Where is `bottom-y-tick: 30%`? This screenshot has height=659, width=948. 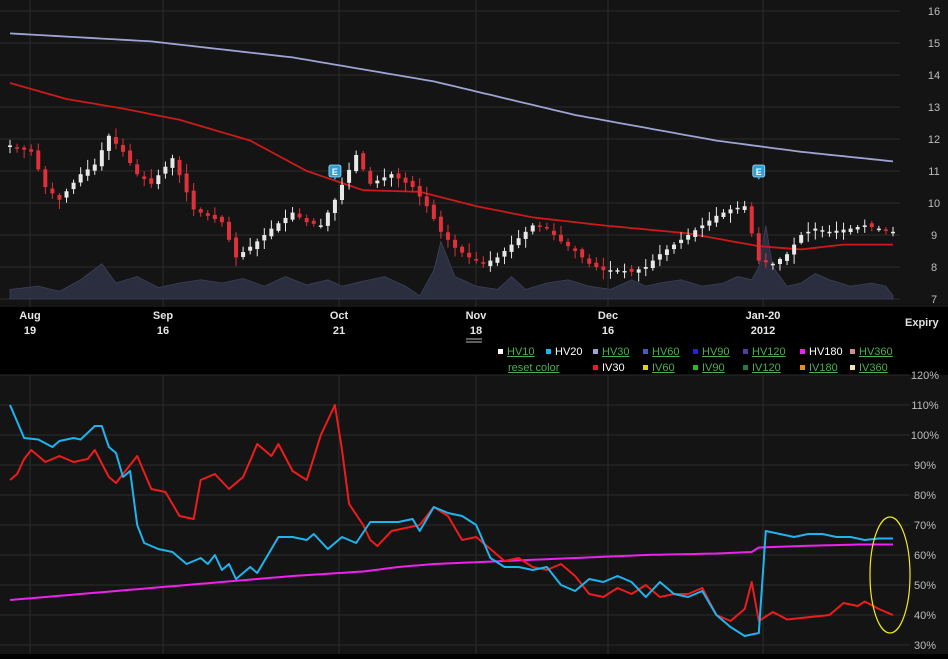
bottom-y-tick: 30% is located at coordinates (925, 646).